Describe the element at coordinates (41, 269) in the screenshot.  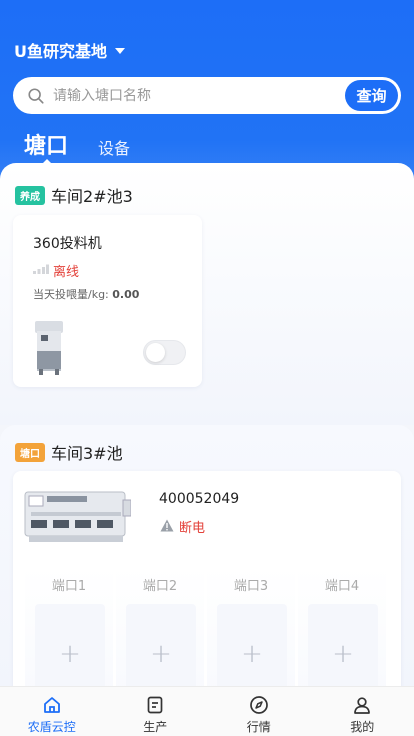
I see `signal-icon` at that location.